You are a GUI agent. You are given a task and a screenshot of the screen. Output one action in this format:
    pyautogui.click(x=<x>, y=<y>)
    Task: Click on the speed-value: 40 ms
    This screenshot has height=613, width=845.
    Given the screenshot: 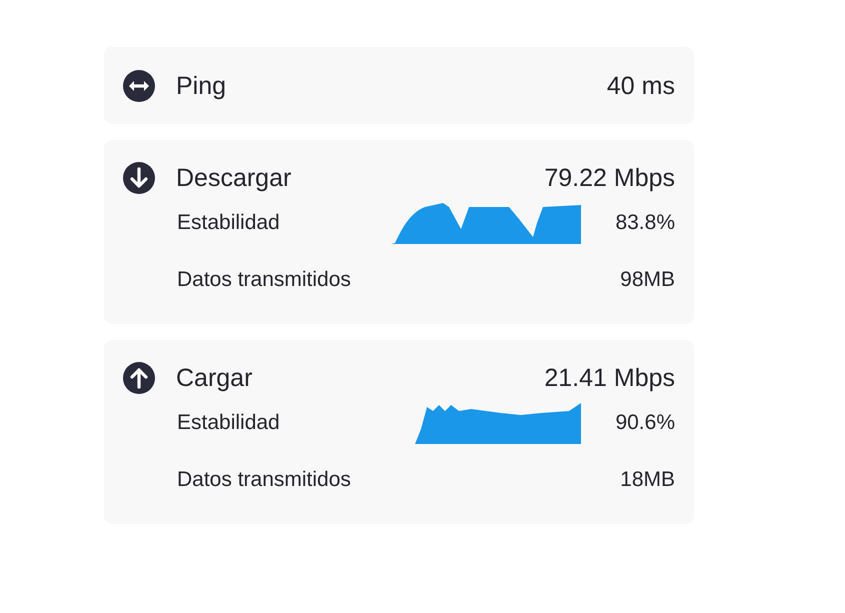 What is the action you would take?
    pyautogui.click(x=640, y=86)
    